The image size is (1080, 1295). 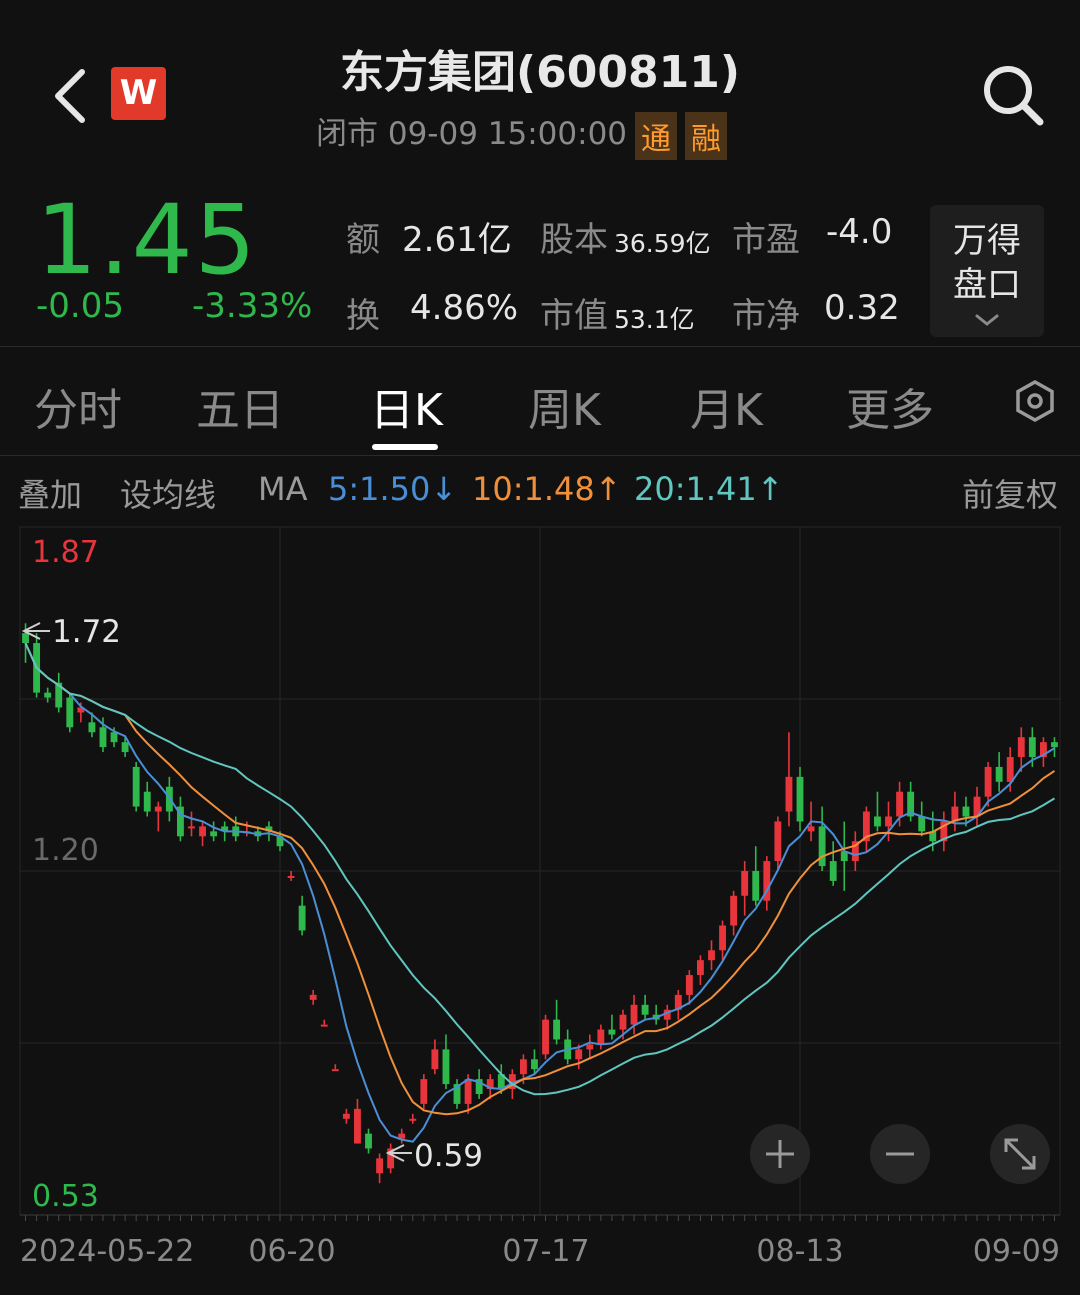 I want to click on search-icon, so click(x=1013, y=95).